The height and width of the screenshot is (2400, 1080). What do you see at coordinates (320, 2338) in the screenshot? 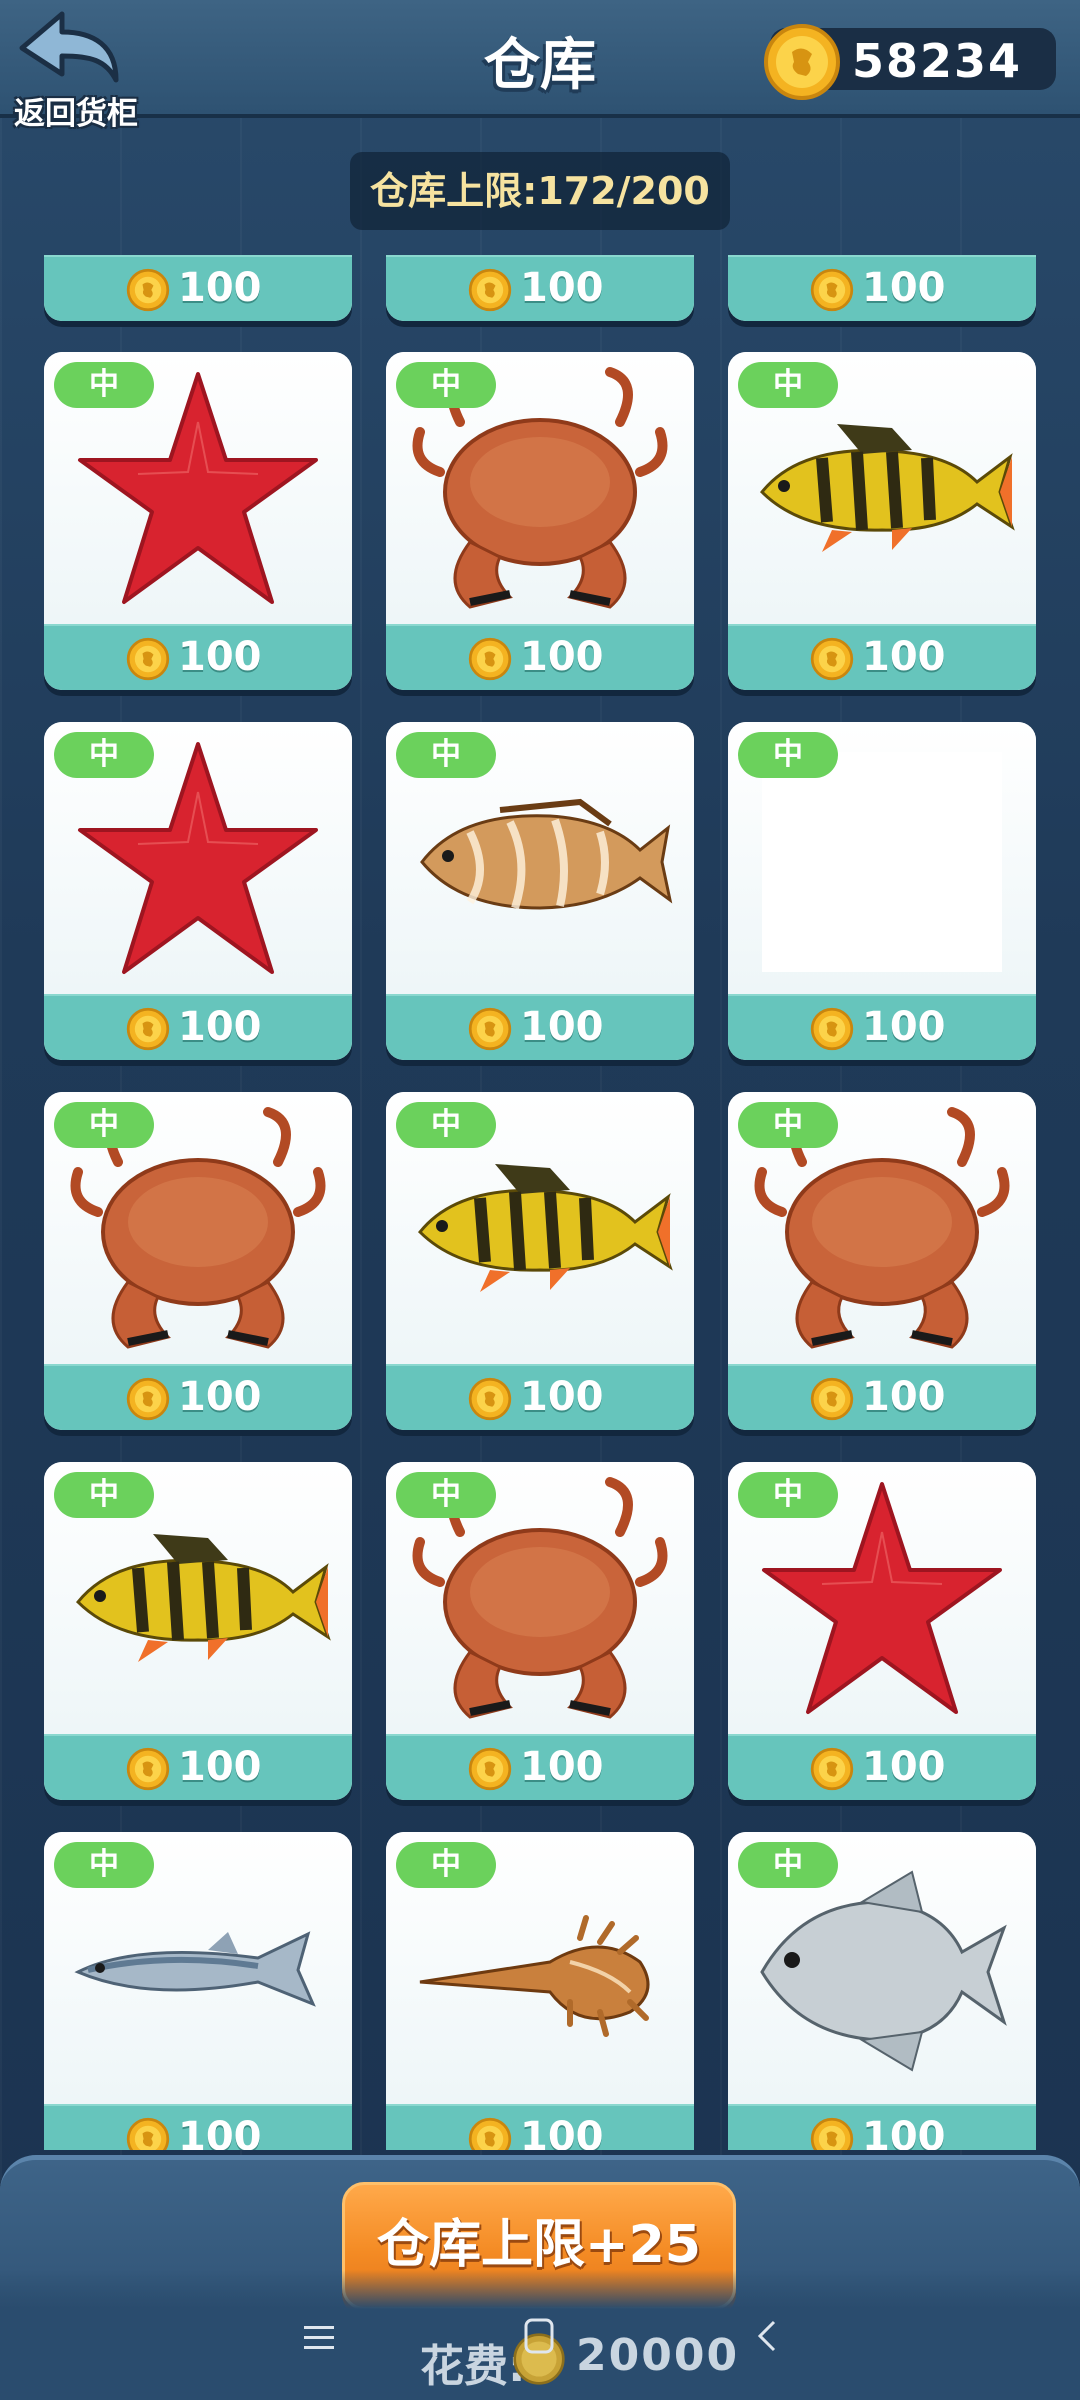
I see `menu-icon` at bounding box center [320, 2338].